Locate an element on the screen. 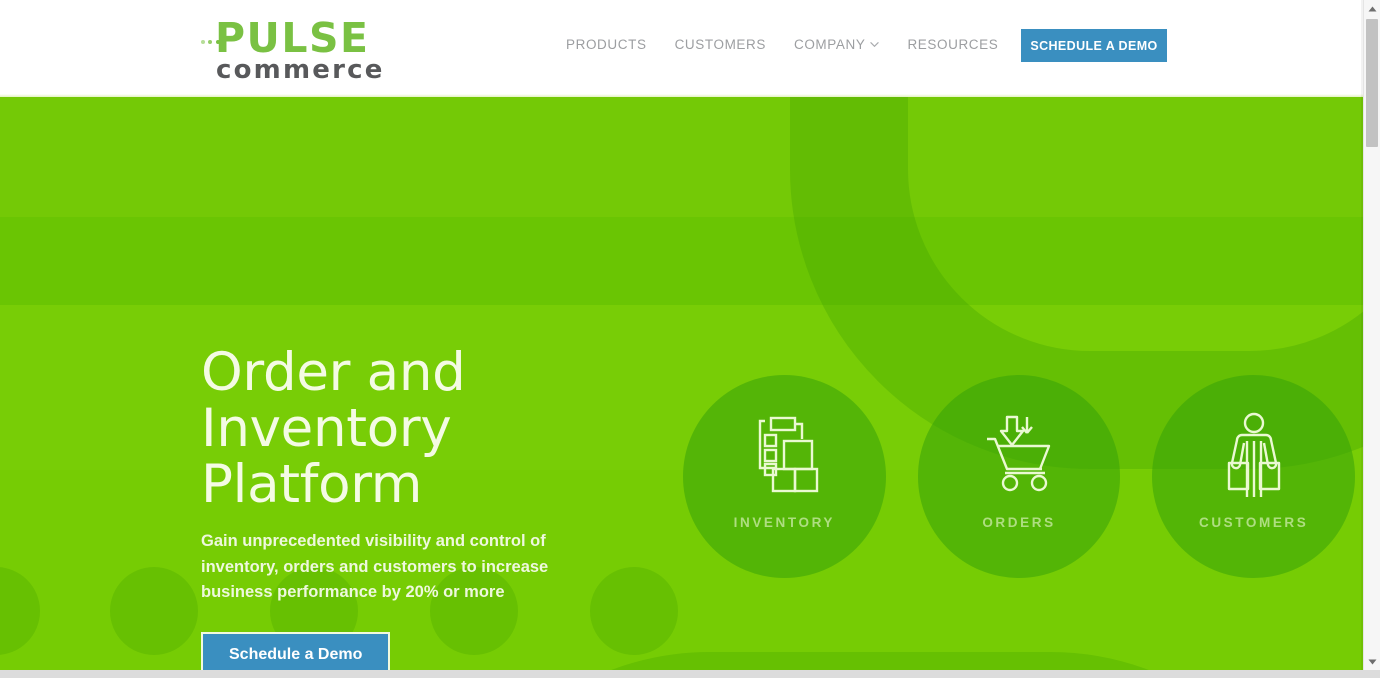 The height and width of the screenshot is (678, 1380). feature-circles: INVENTORY ORDERS CUSTOMERS is located at coordinates (1019, 477).